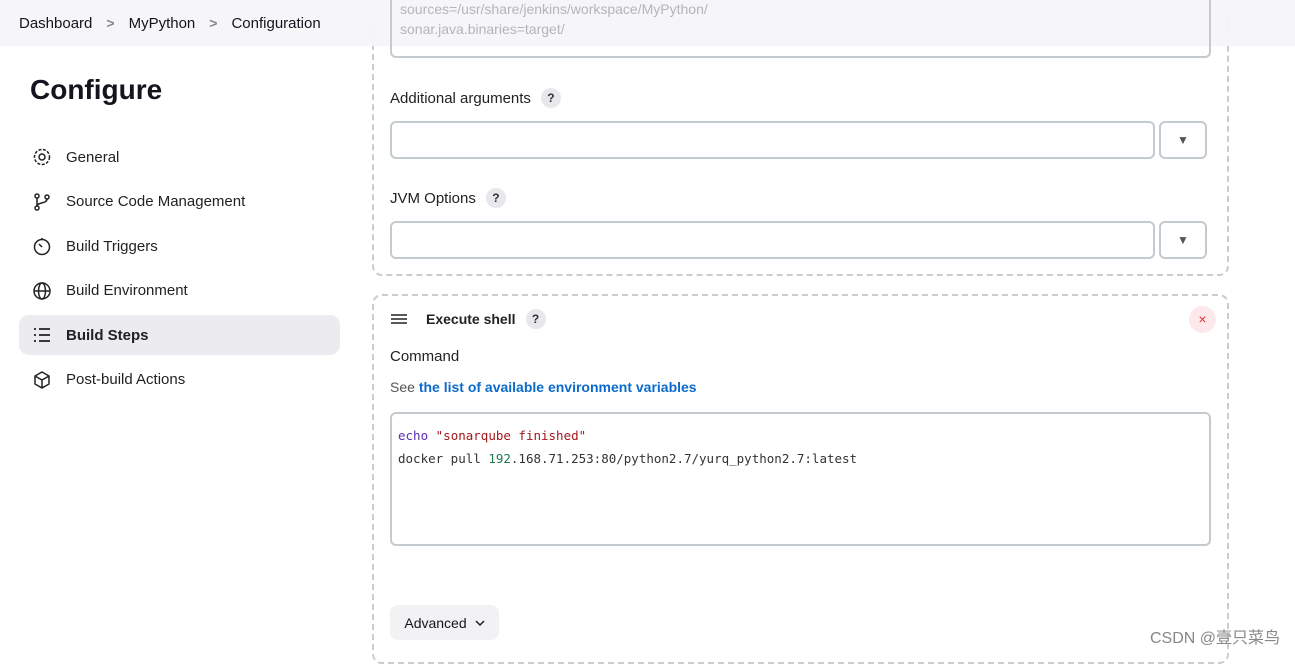  Describe the element at coordinates (460, 98) in the screenshot. I see `label-text: Additional arguments` at that location.